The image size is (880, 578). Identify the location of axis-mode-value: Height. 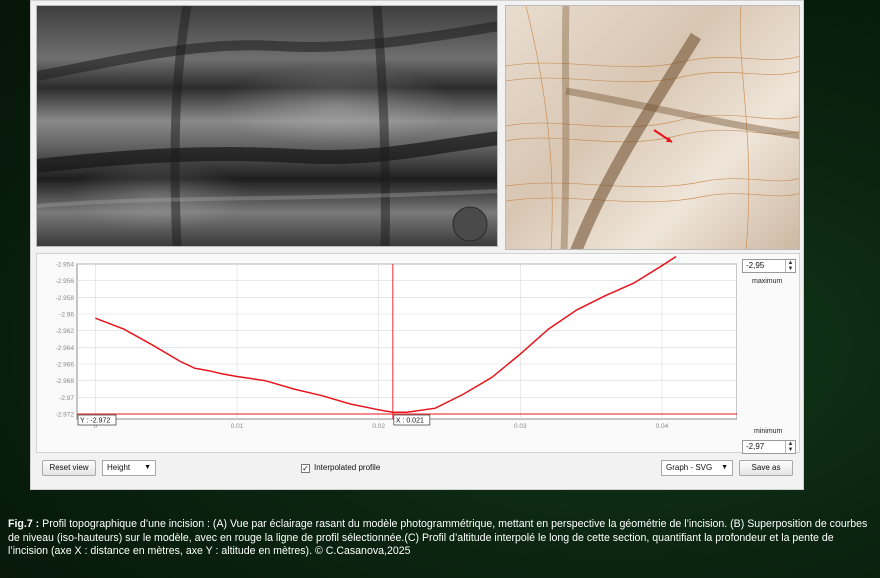
(119, 467).